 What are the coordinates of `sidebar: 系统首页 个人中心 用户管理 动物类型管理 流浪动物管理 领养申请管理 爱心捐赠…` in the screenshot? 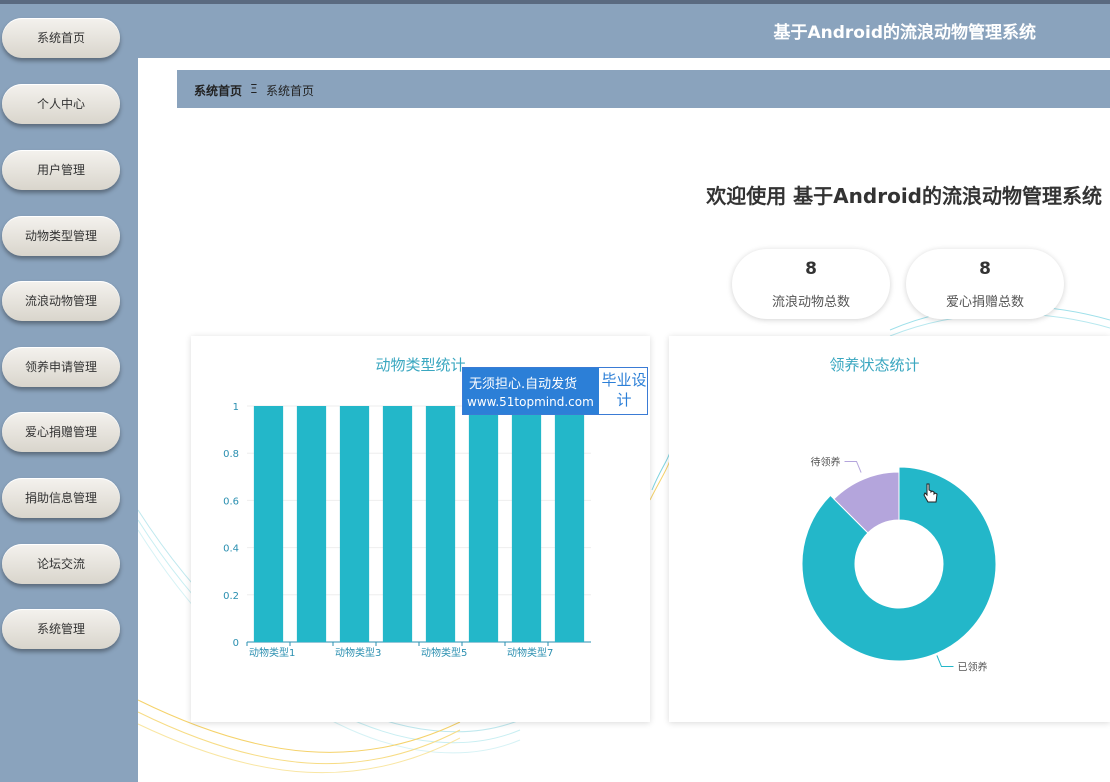 It's located at (69, 393).